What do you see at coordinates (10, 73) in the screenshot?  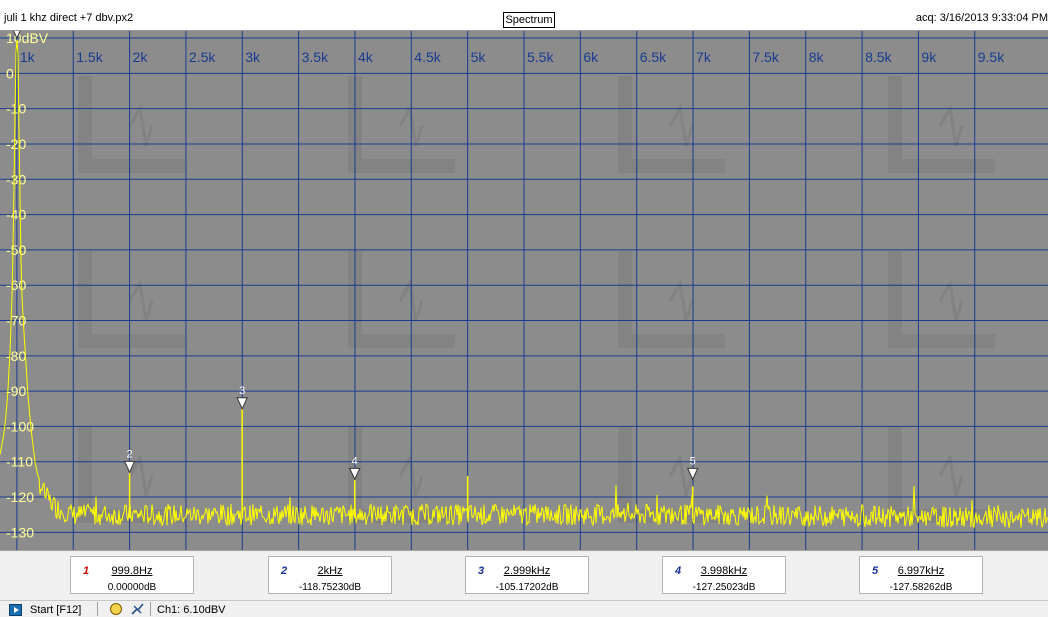 I see `y-tick-label: 0` at bounding box center [10, 73].